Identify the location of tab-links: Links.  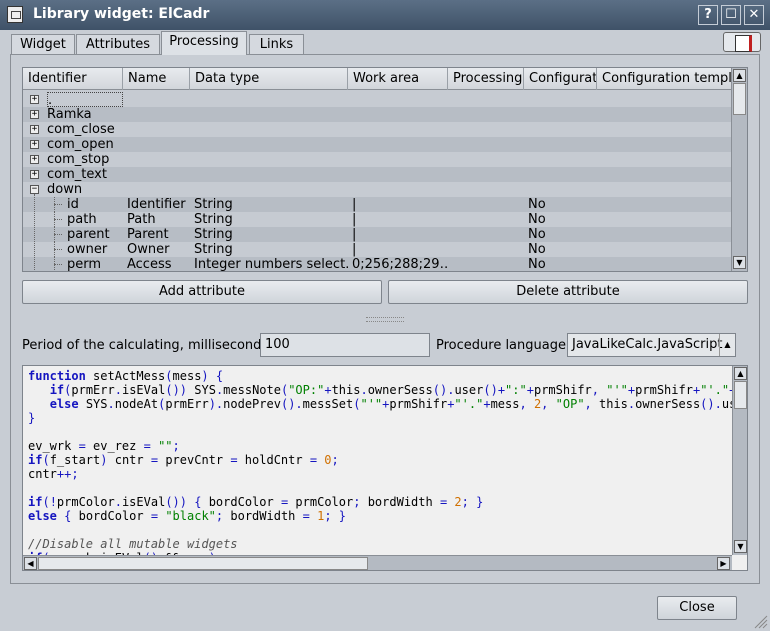
(276, 44).